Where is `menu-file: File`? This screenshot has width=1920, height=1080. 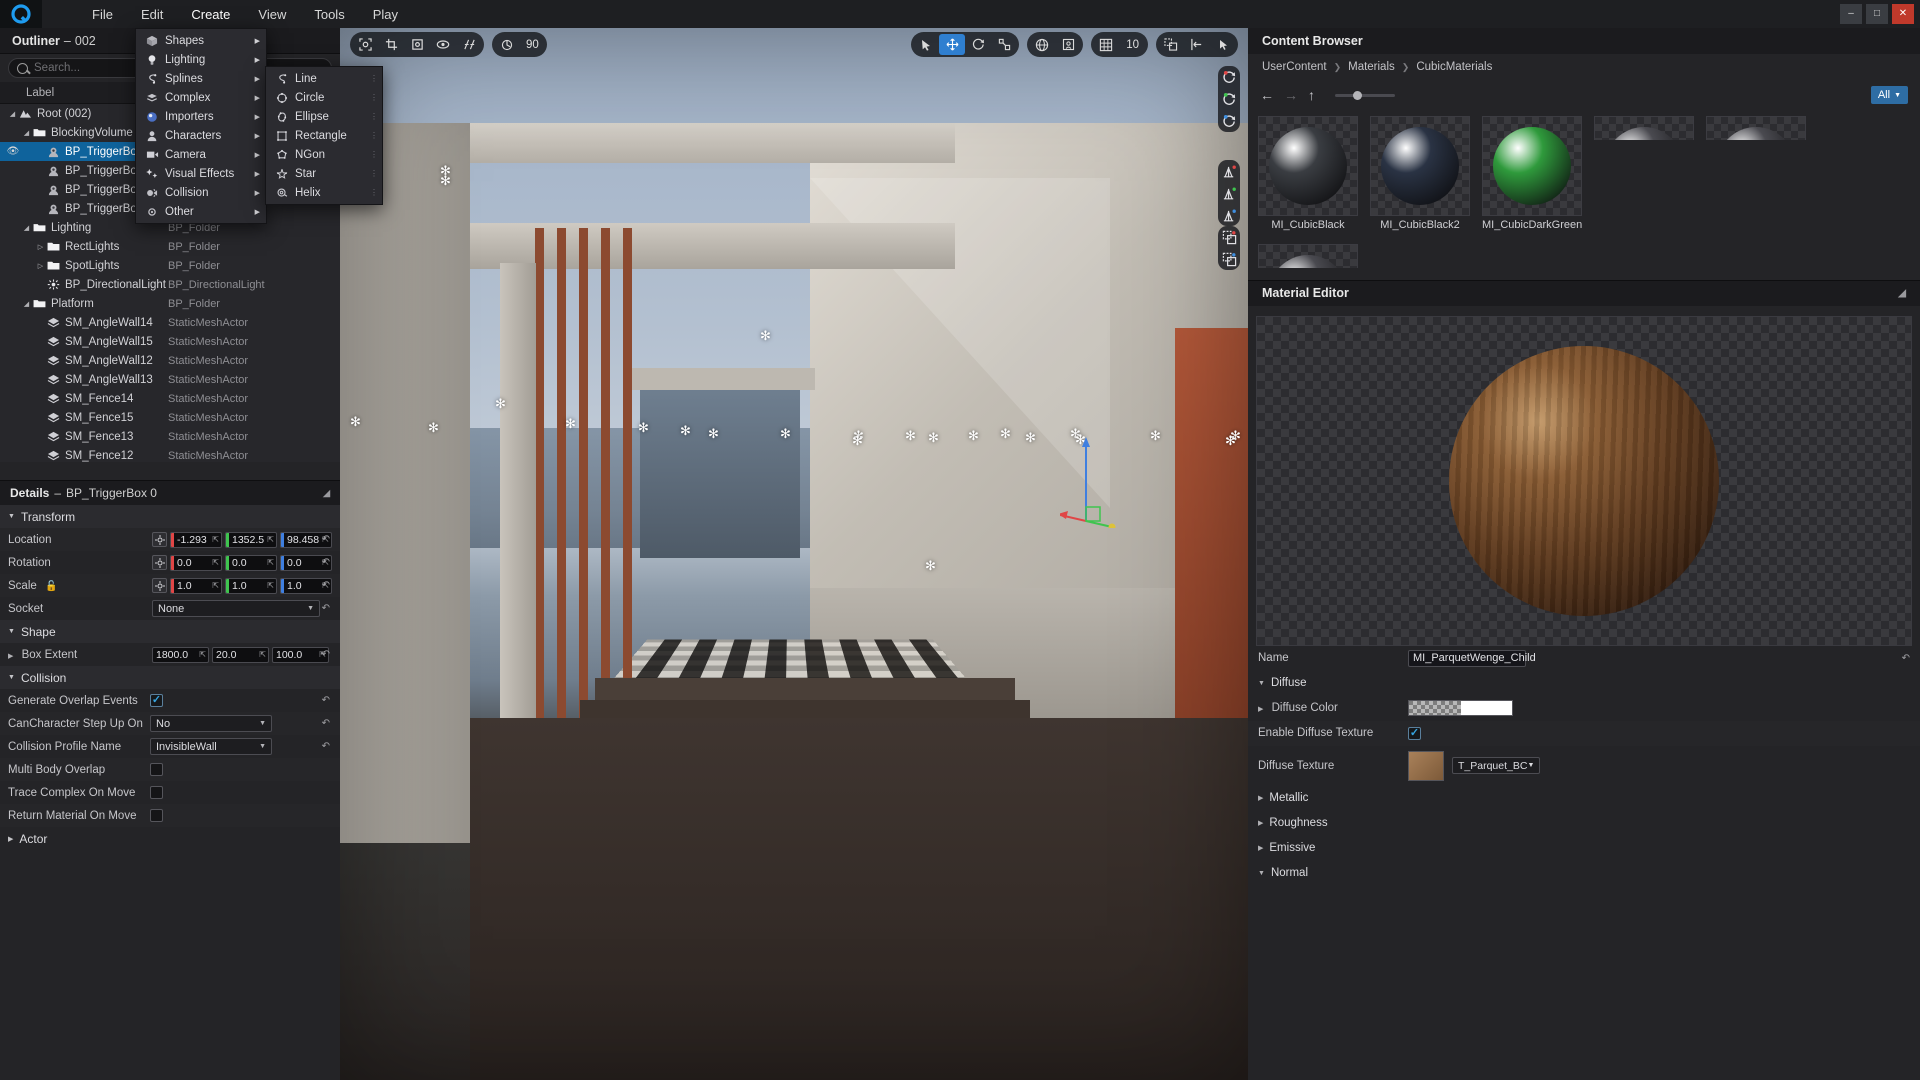
menu-file: File is located at coordinates (102, 14).